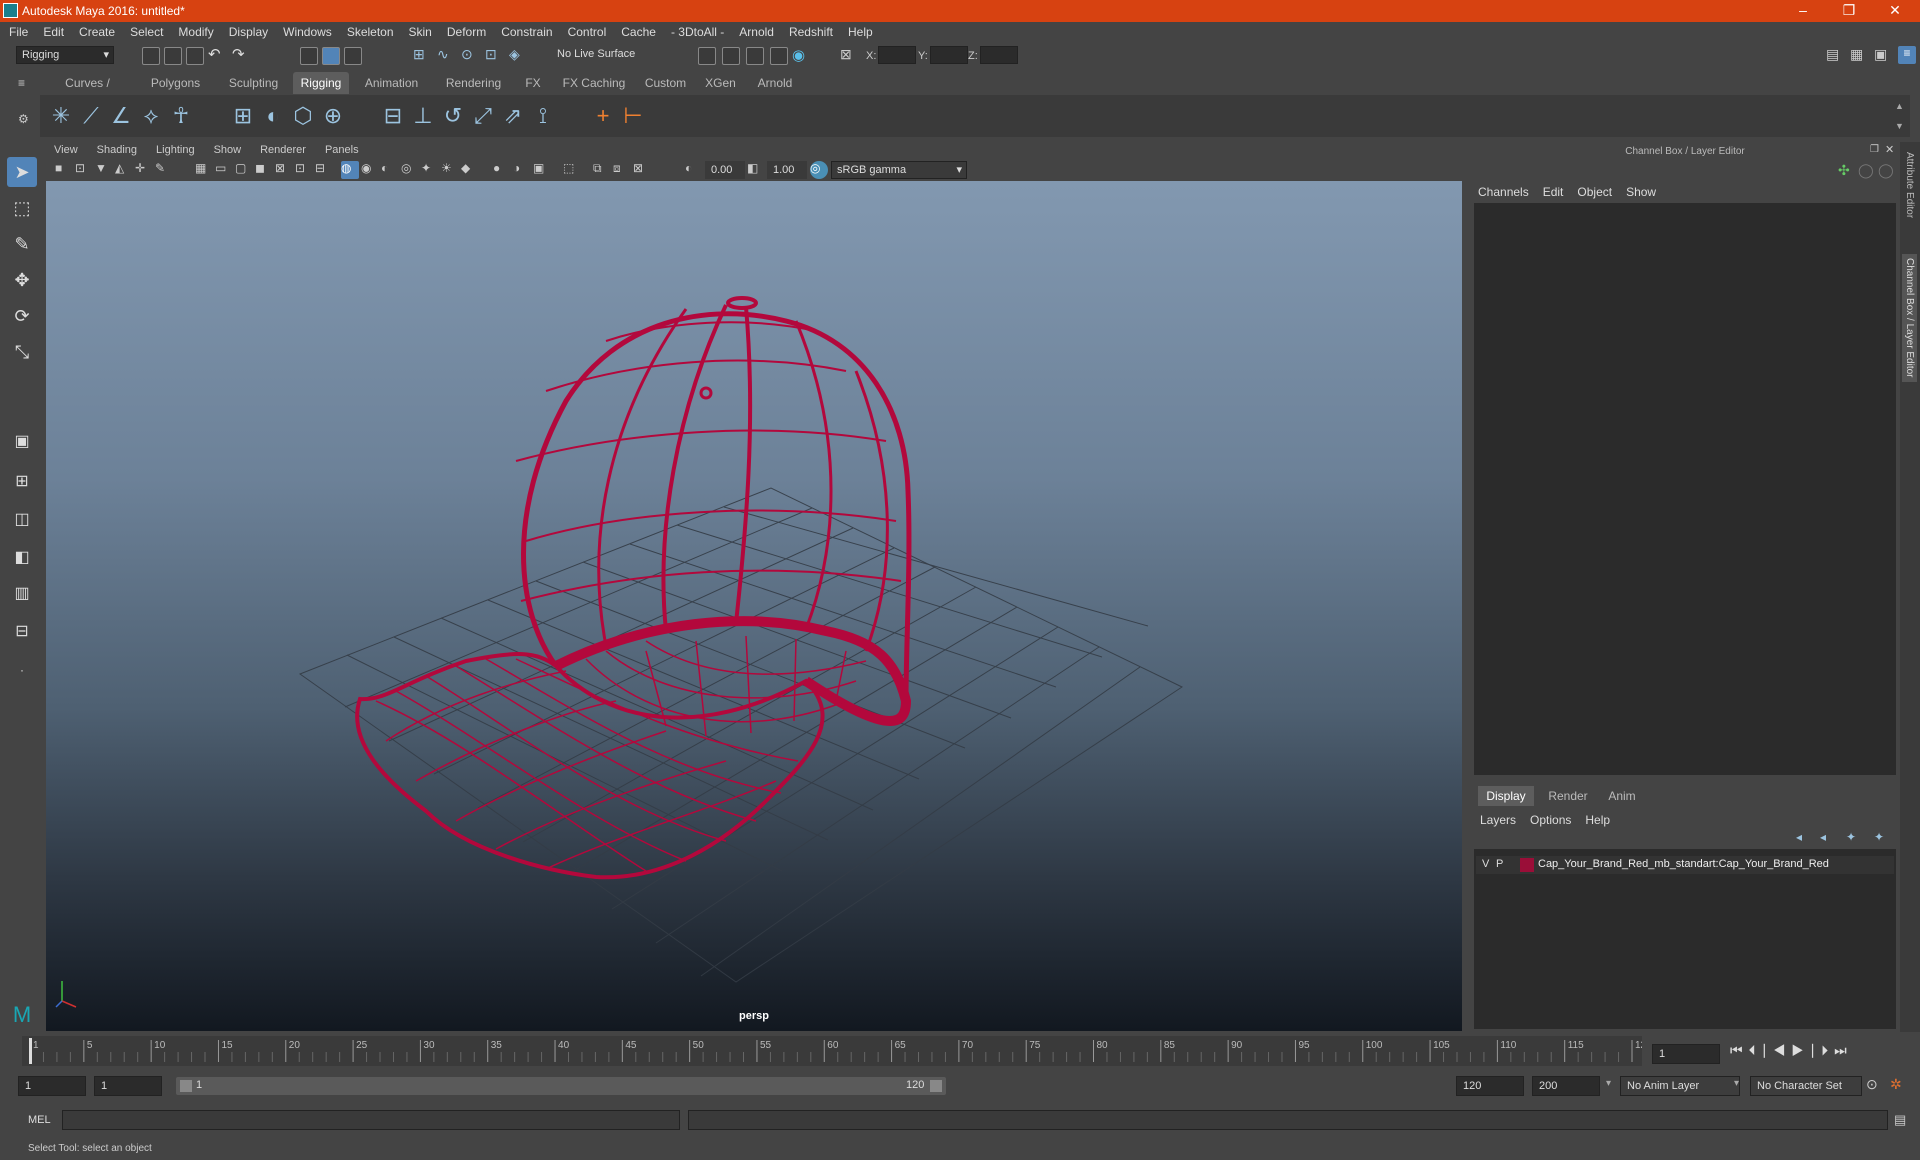 This screenshot has width=1920, height=1160. I want to click on new-layer-icon: ✦, so click(1851, 837).